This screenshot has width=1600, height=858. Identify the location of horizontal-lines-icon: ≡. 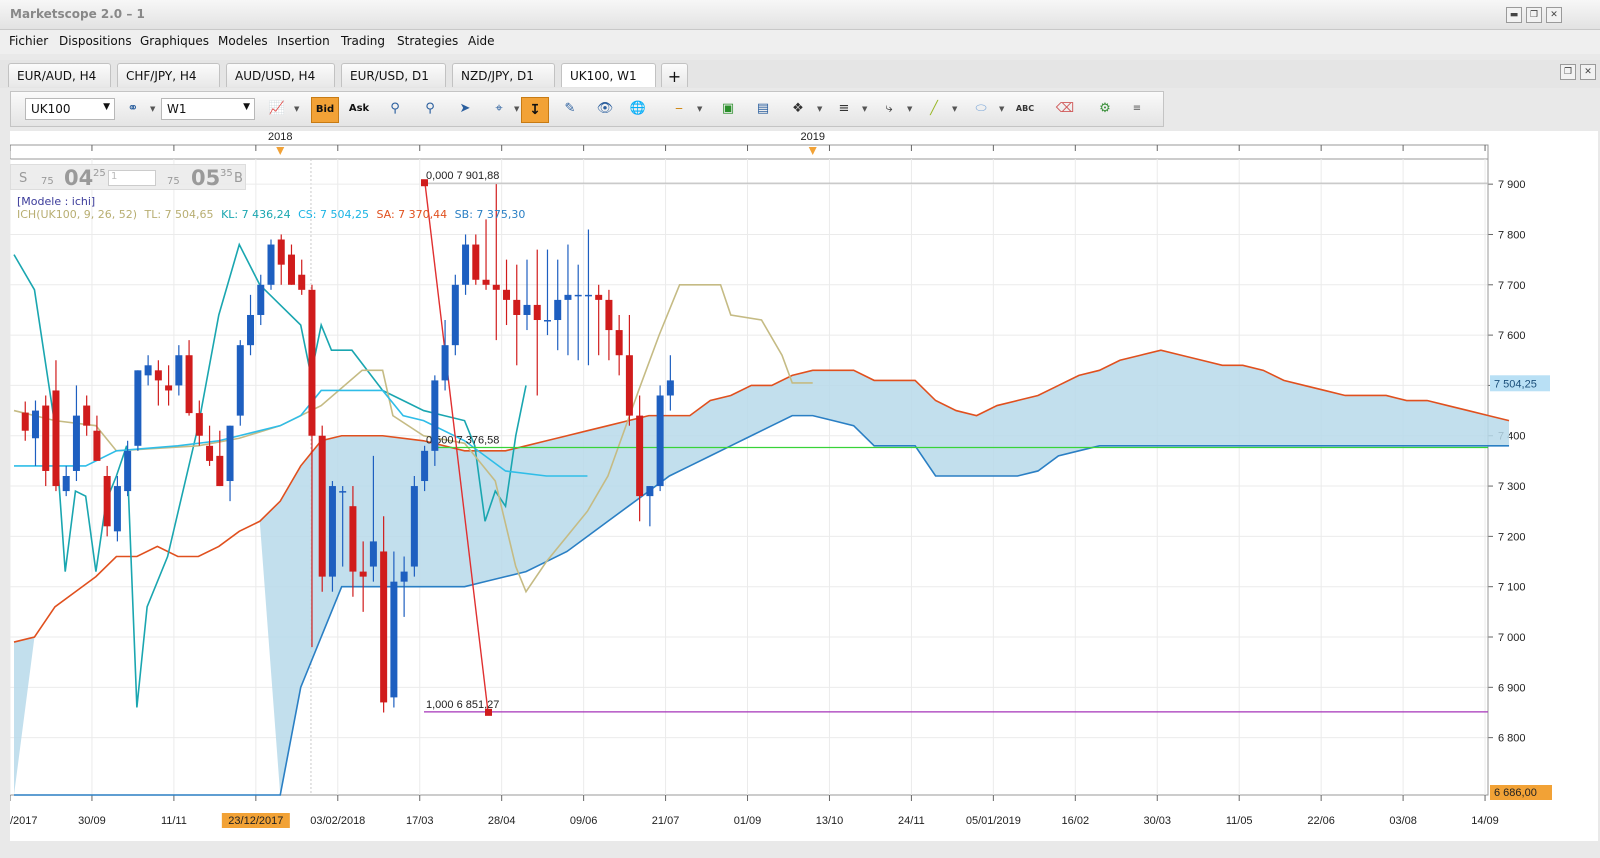
(844, 110).